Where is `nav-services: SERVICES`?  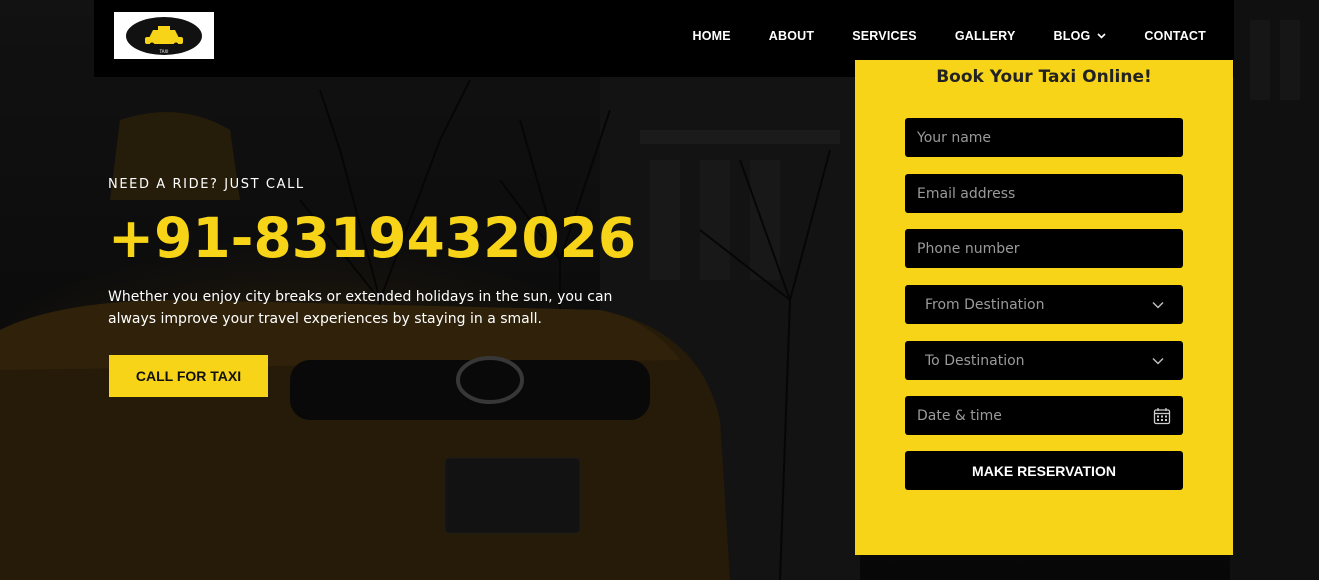
nav-services: SERVICES is located at coordinates (884, 36).